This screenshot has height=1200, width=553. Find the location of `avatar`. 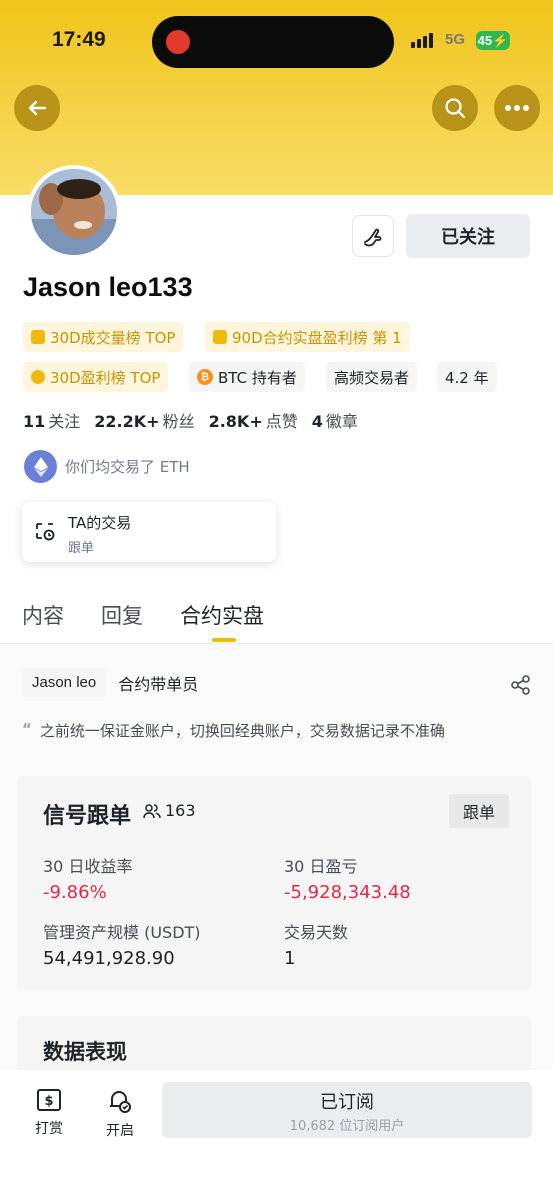

avatar is located at coordinates (74, 212).